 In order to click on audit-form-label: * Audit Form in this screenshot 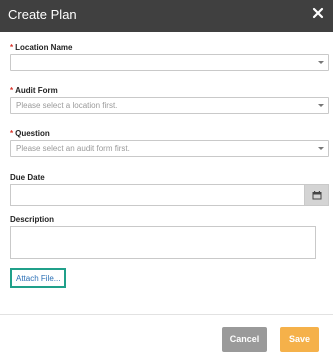, I will do `click(34, 90)`.